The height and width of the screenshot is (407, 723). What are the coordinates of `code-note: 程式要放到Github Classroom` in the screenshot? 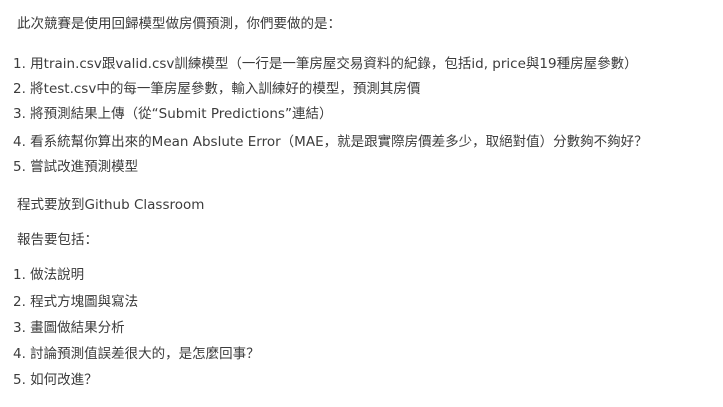 It's located at (111, 205).